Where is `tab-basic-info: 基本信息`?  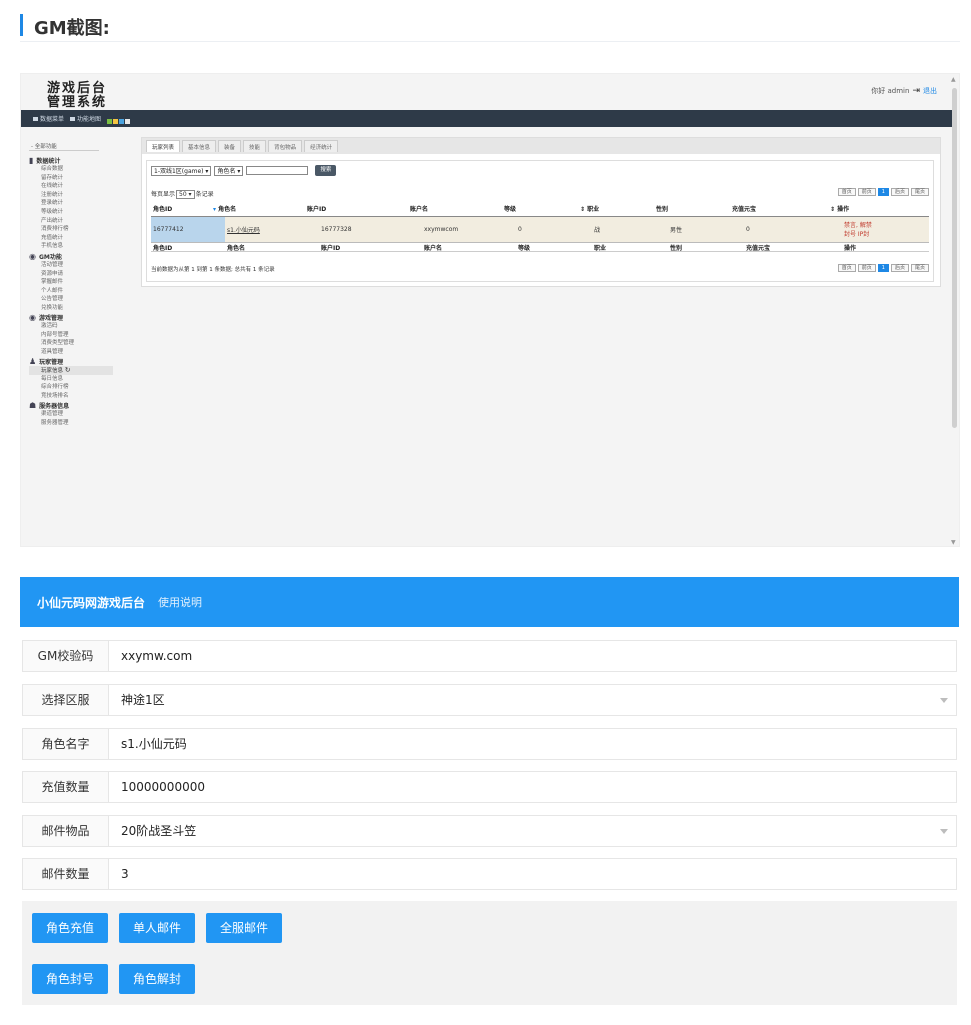
tab-basic-info: 基本信息 is located at coordinates (199, 146).